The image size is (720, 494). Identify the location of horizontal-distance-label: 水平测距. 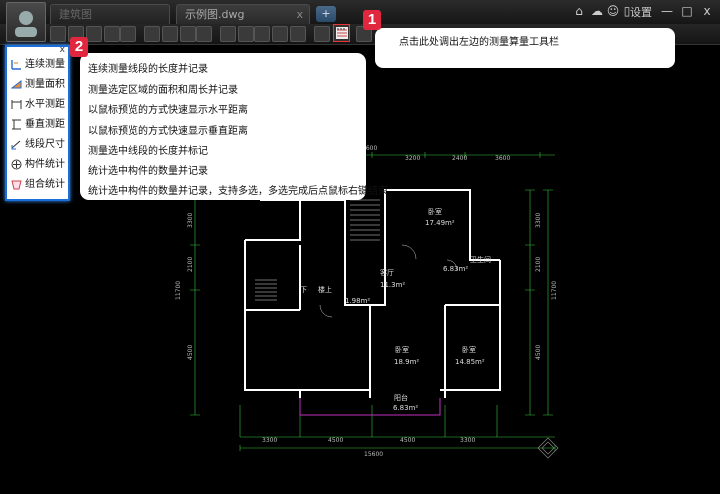
(45, 104).